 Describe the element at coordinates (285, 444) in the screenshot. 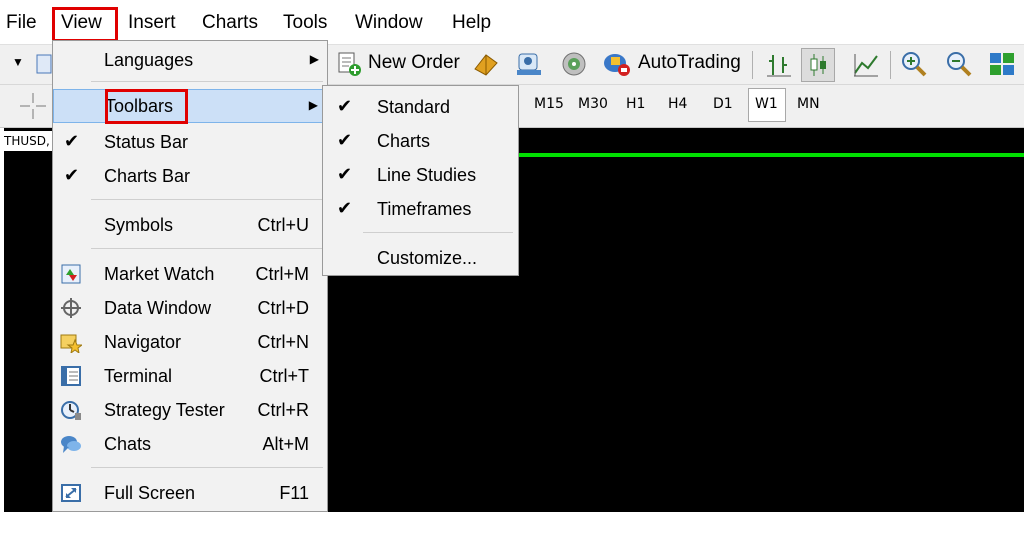

I see `menu-item-shortcut: Alt+M` at that location.